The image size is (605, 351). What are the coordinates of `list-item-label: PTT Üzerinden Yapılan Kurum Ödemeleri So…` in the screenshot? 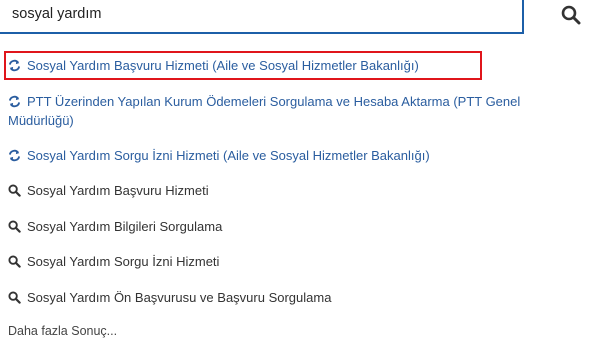 It's located at (274, 101).